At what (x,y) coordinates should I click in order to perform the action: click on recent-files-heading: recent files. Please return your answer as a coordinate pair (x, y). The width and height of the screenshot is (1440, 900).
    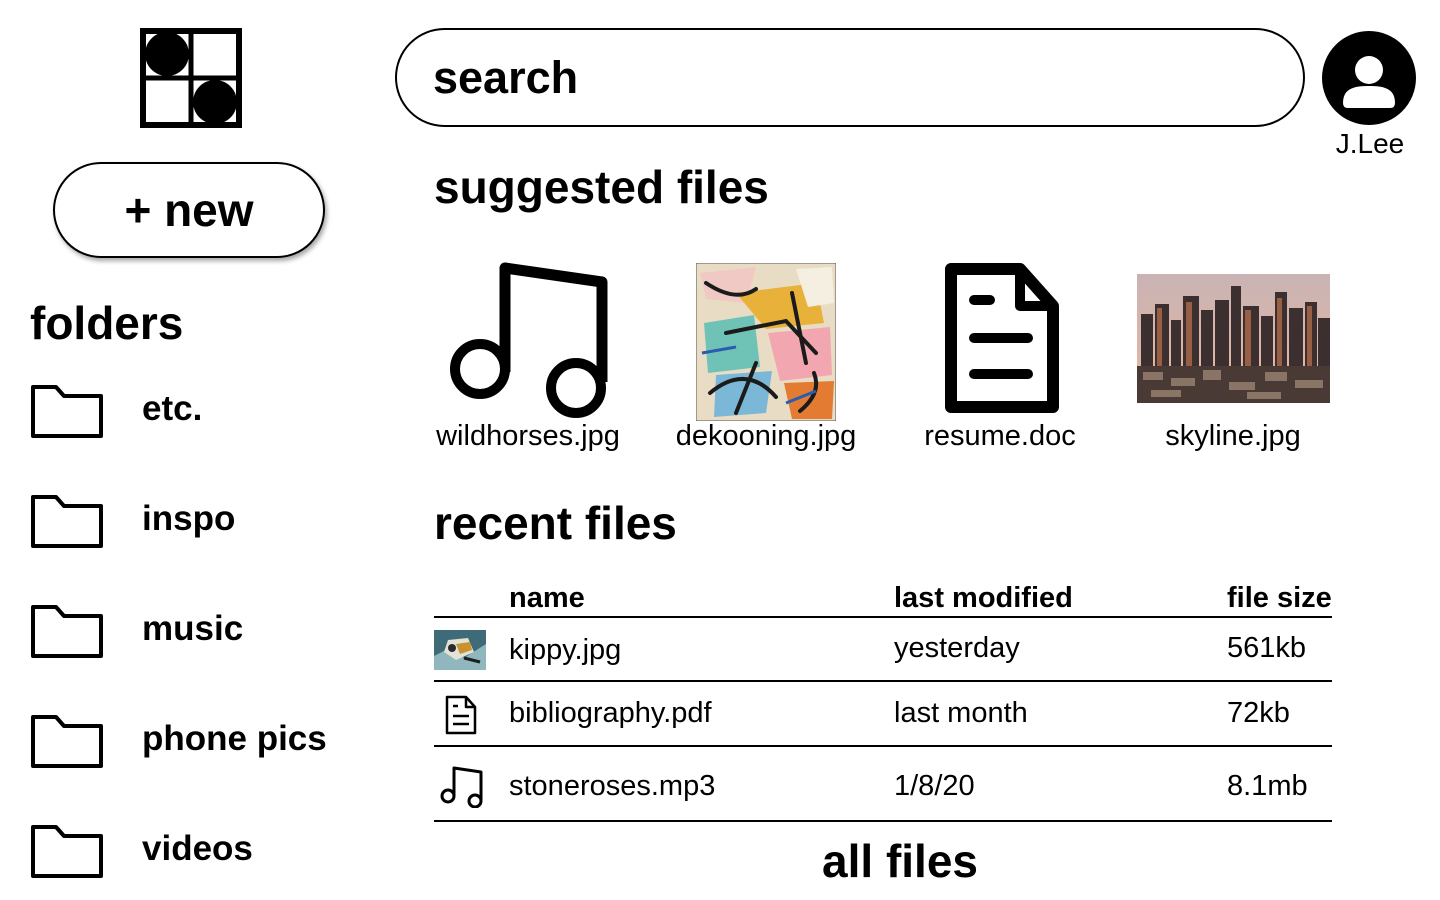
    Looking at the image, I should click on (555, 523).